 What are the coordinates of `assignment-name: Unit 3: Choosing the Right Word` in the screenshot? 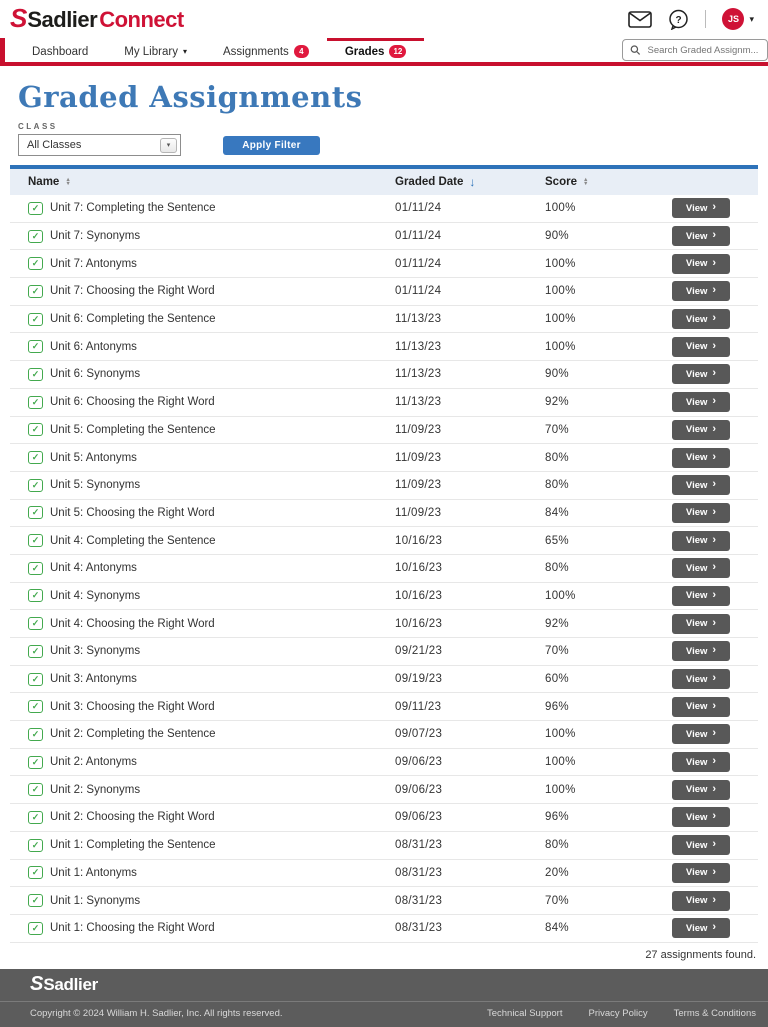 It's located at (132, 706).